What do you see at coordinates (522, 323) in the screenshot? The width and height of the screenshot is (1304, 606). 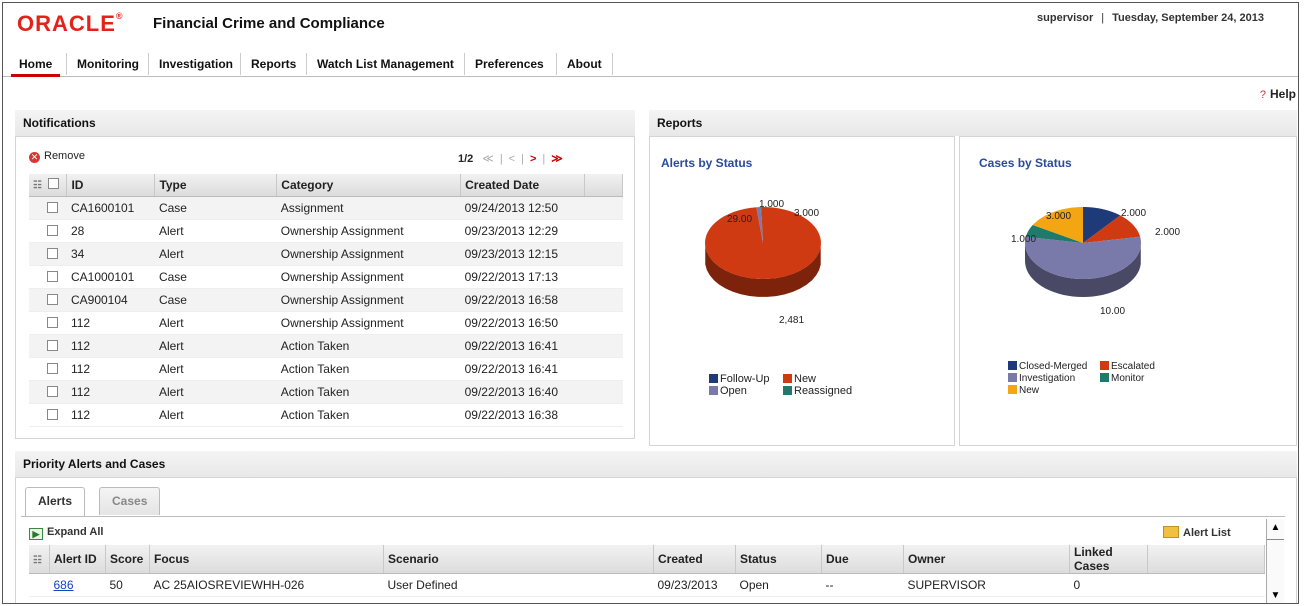 I see `notification-date: 09/22/2013 16:50` at bounding box center [522, 323].